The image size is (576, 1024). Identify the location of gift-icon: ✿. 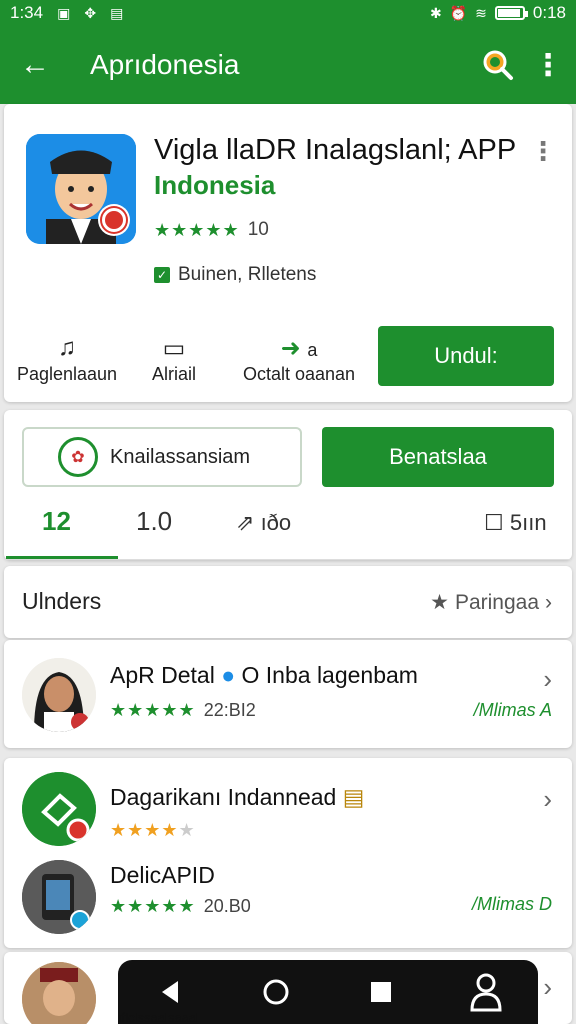
(78, 457).